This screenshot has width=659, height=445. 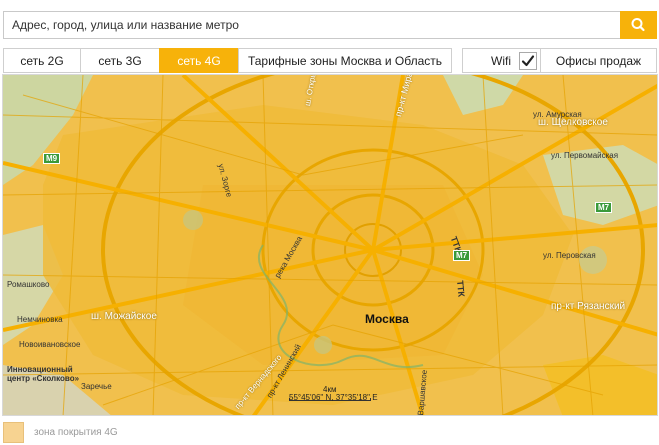 What do you see at coordinates (387, 319) in the screenshot?
I see `city-label: Москва` at bounding box center [387, 319].